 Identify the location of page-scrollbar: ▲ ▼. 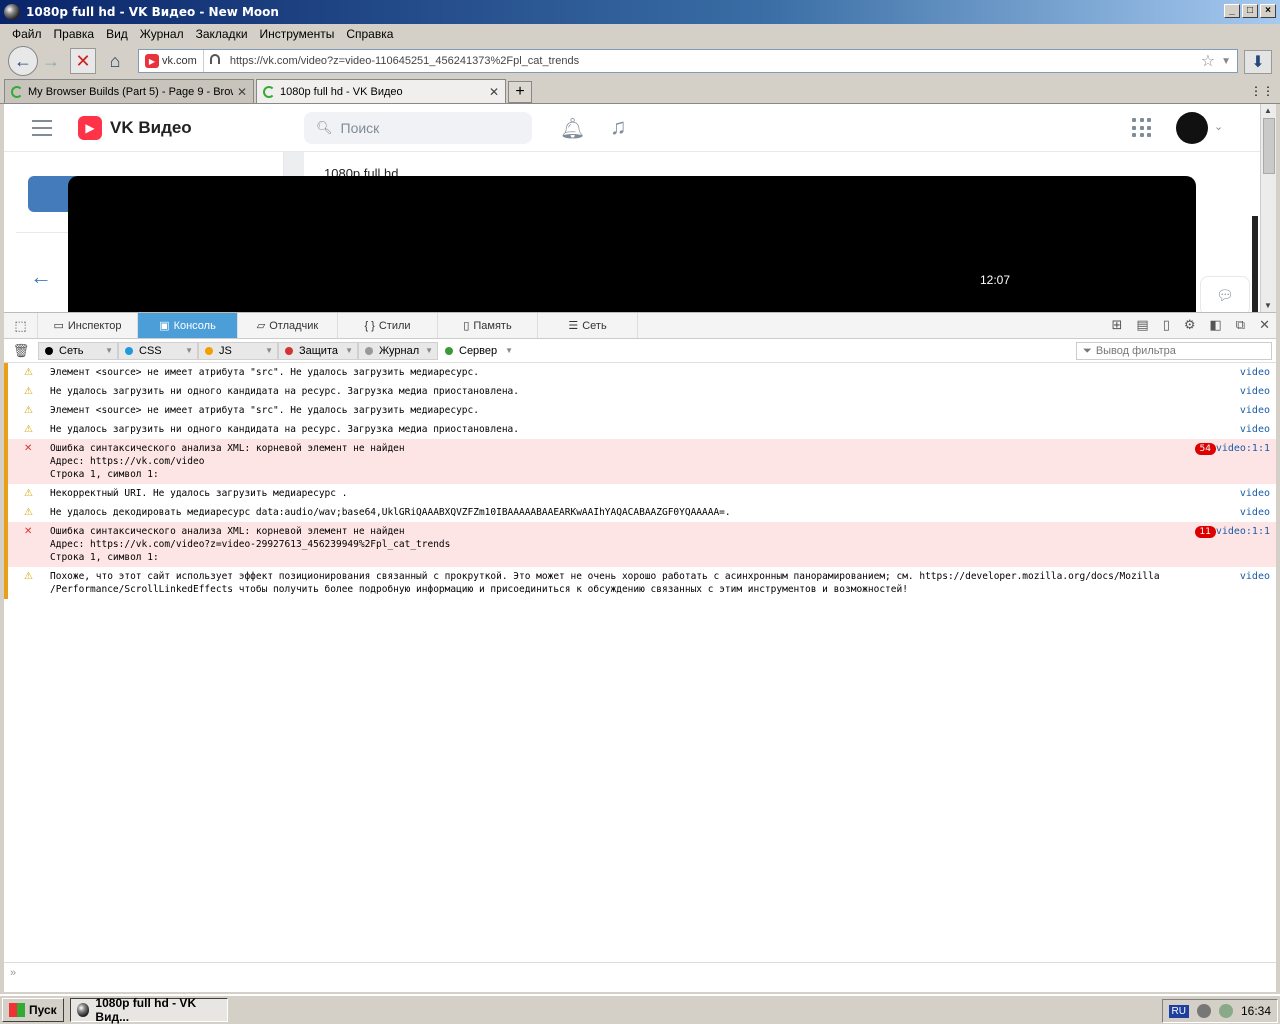
(1268, 208).